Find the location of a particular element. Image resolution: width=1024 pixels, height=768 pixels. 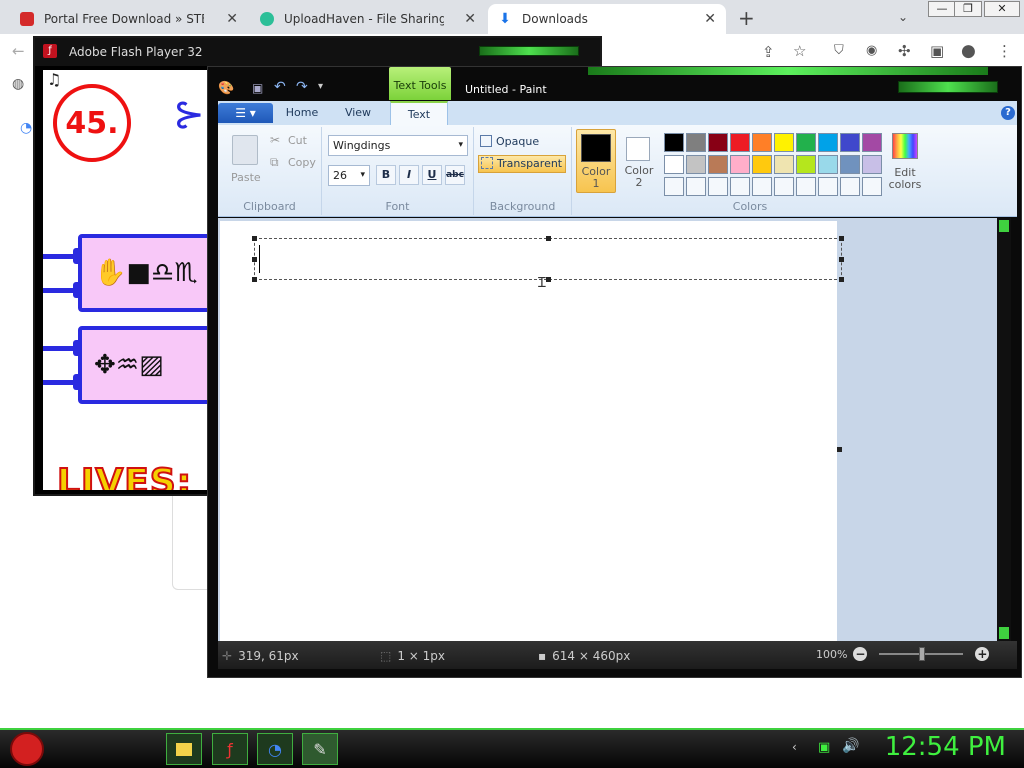

taskbar-flash-icon: ƒ is located at coordinates (230, 749).